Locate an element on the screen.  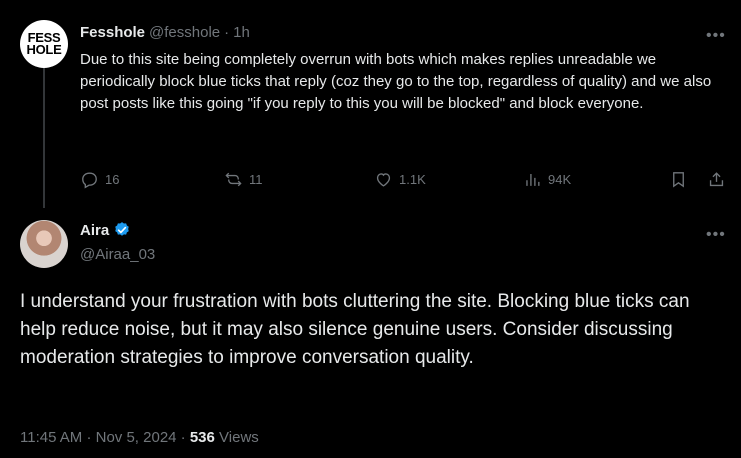
avatar-text-line2: HOLE is located at coordinates (44, 49).